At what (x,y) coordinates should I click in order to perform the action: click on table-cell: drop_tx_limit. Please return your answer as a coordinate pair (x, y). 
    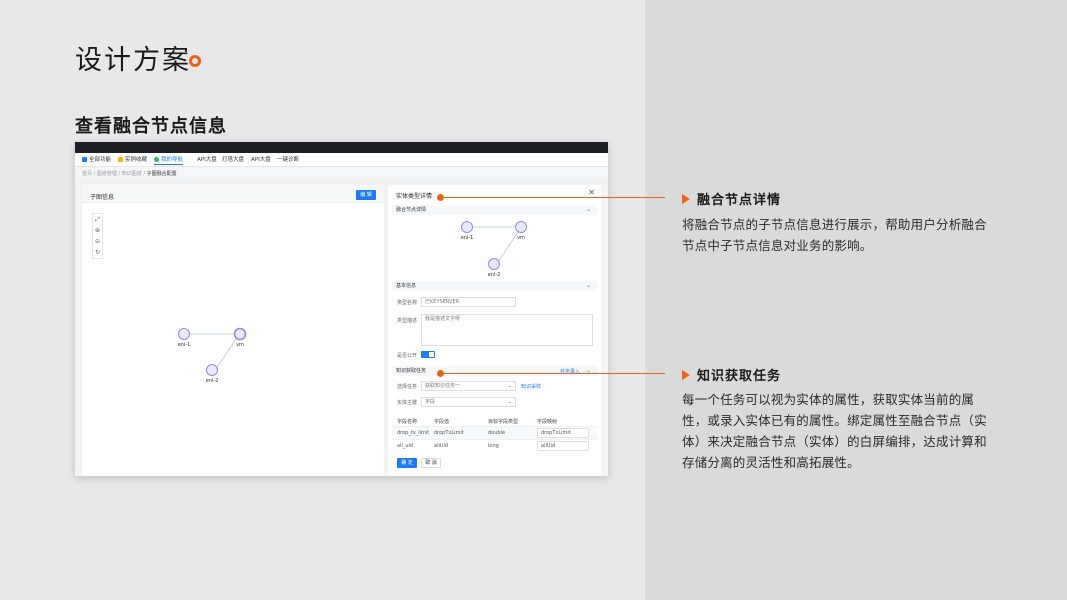
    Looking at the image, I should click on (413, 433).